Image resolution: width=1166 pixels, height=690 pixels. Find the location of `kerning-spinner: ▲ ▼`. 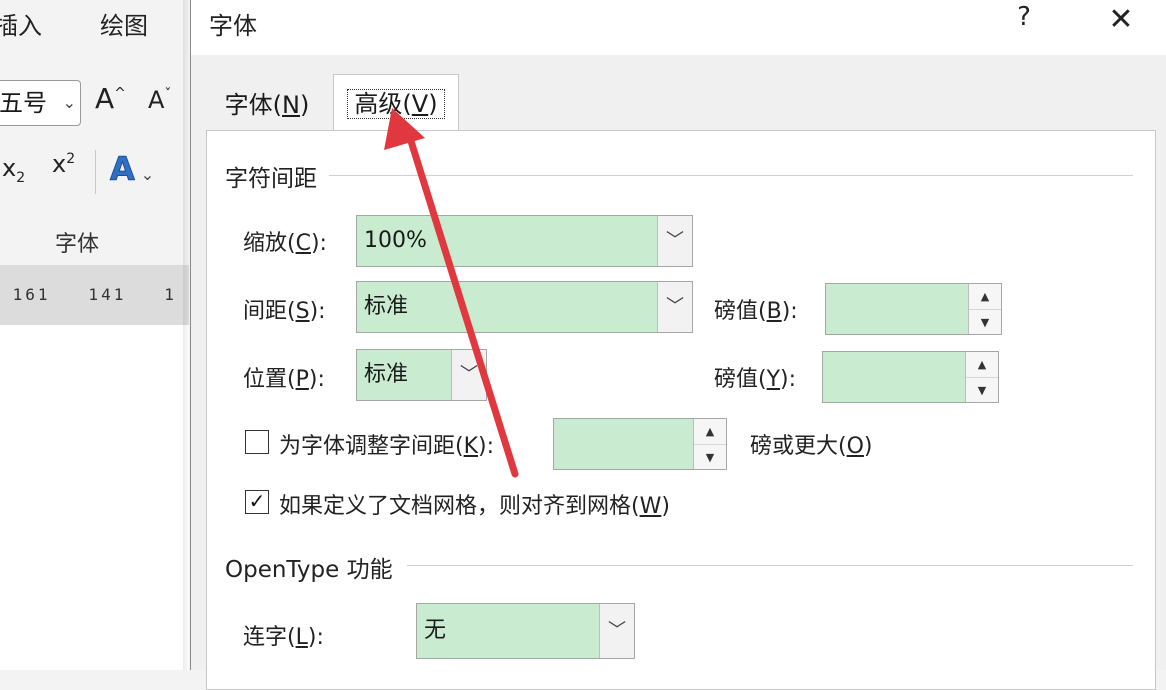

kerning-spinner: ▲ ▼ is located at coordinates (640, 444).